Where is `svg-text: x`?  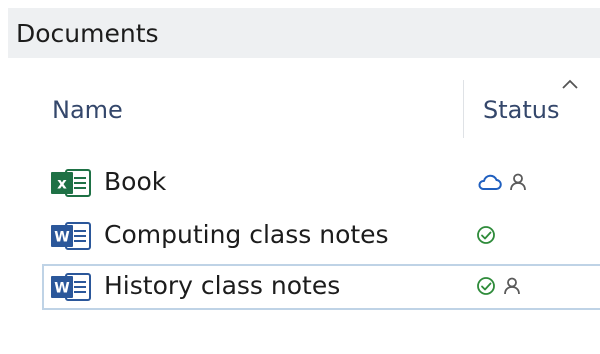
svg-text: x is located at coordinates (62, 184).